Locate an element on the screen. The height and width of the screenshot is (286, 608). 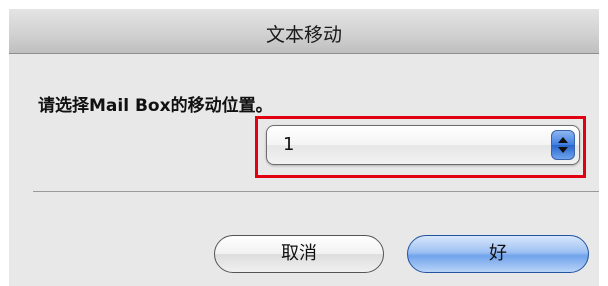
cancel-button: 取消 is located at coordinates (299, 254).